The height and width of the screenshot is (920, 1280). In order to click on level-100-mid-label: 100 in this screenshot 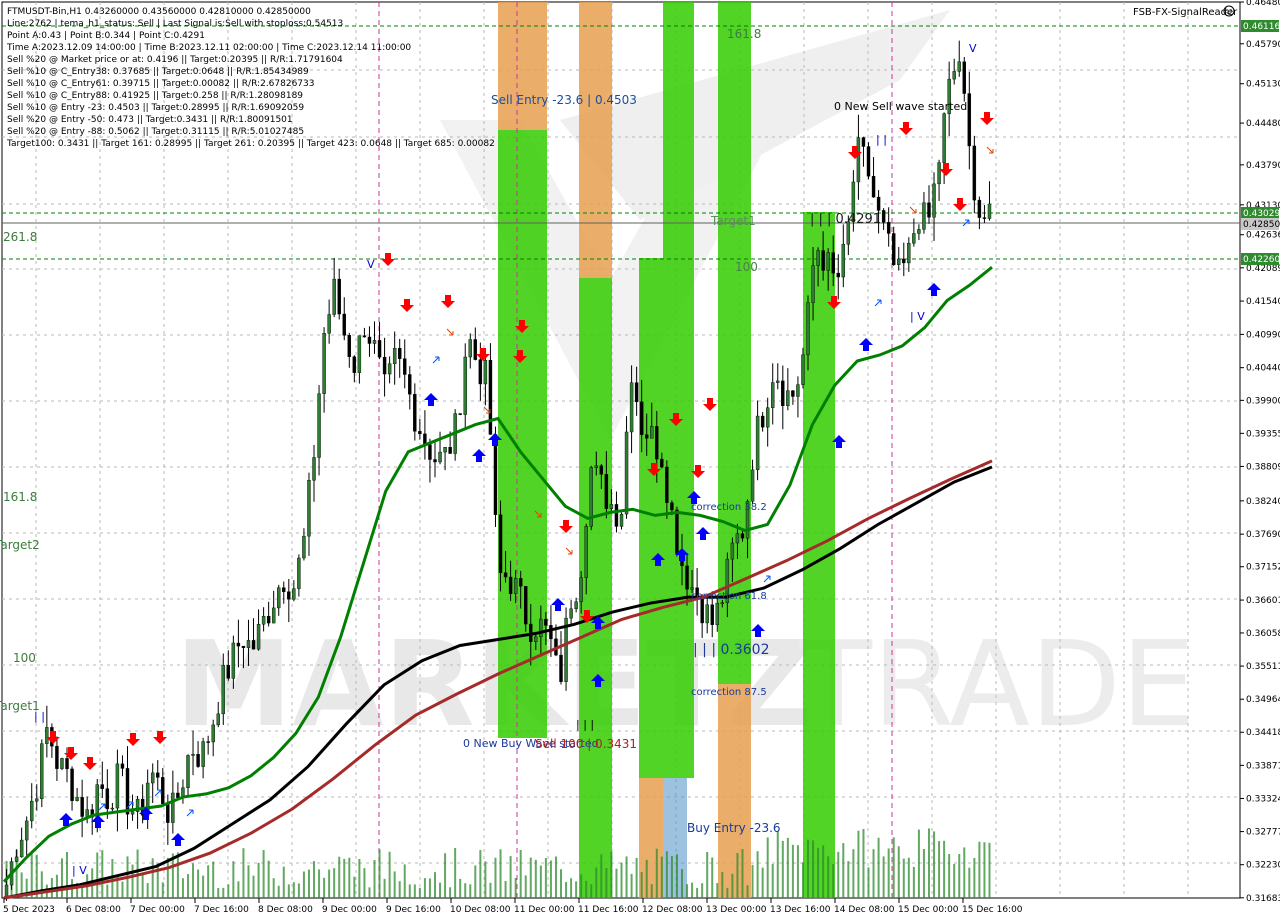, I will do `click(746, 267)`.